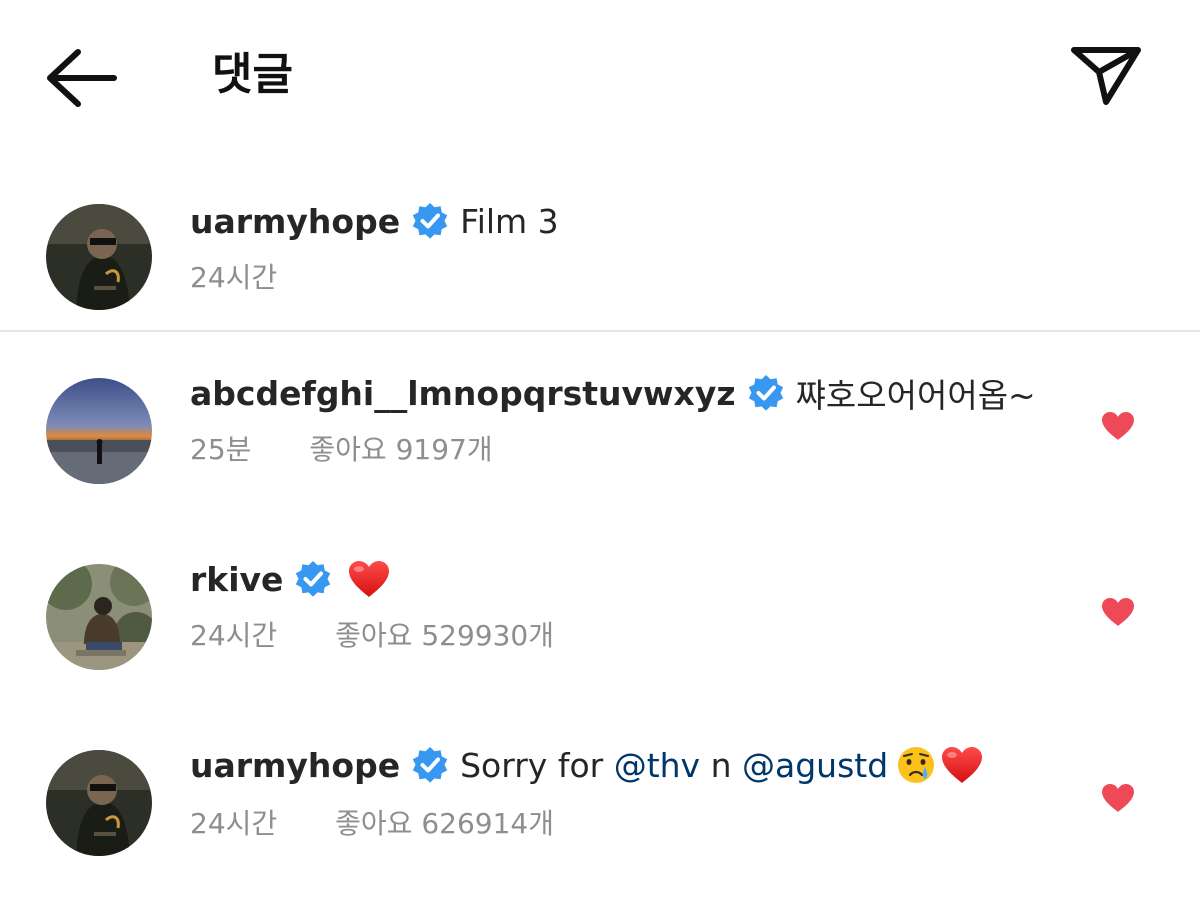 The image size is (1200, 913). What do you see at coordinates (600, 331) in the screenshot?
I see `divider` at bounding box center [600, 331].